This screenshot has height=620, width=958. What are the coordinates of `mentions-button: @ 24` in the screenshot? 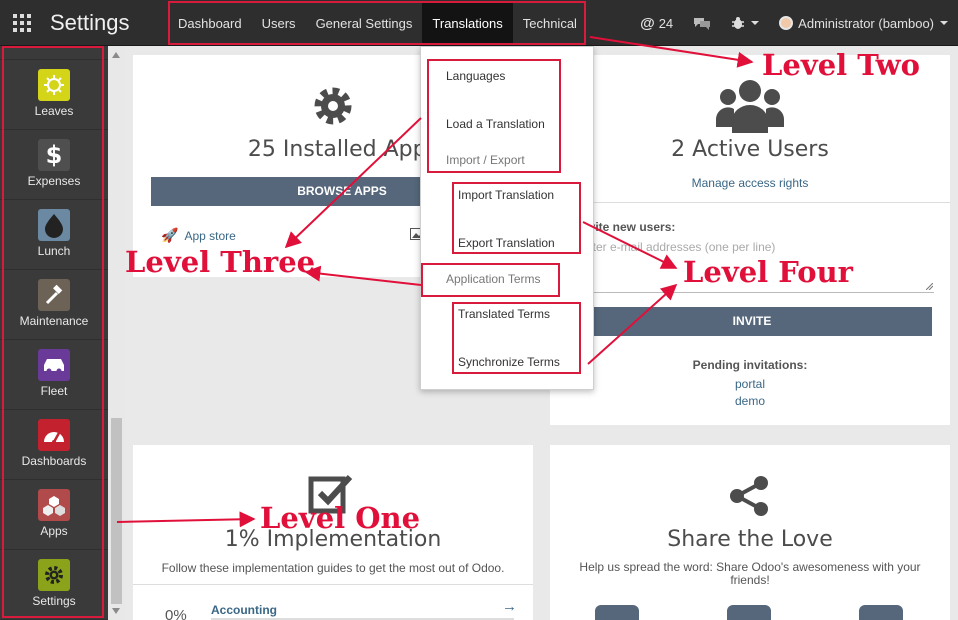 It's located at (656, 23).